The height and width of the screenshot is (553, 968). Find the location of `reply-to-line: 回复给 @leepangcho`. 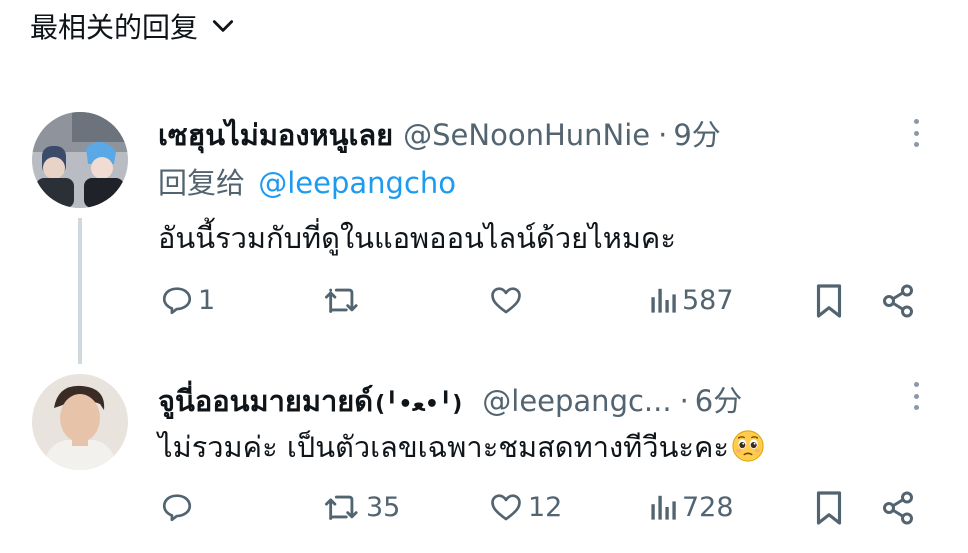

reply-to-line: 回复给 @leepangcho is located at coordinates (307, 181).